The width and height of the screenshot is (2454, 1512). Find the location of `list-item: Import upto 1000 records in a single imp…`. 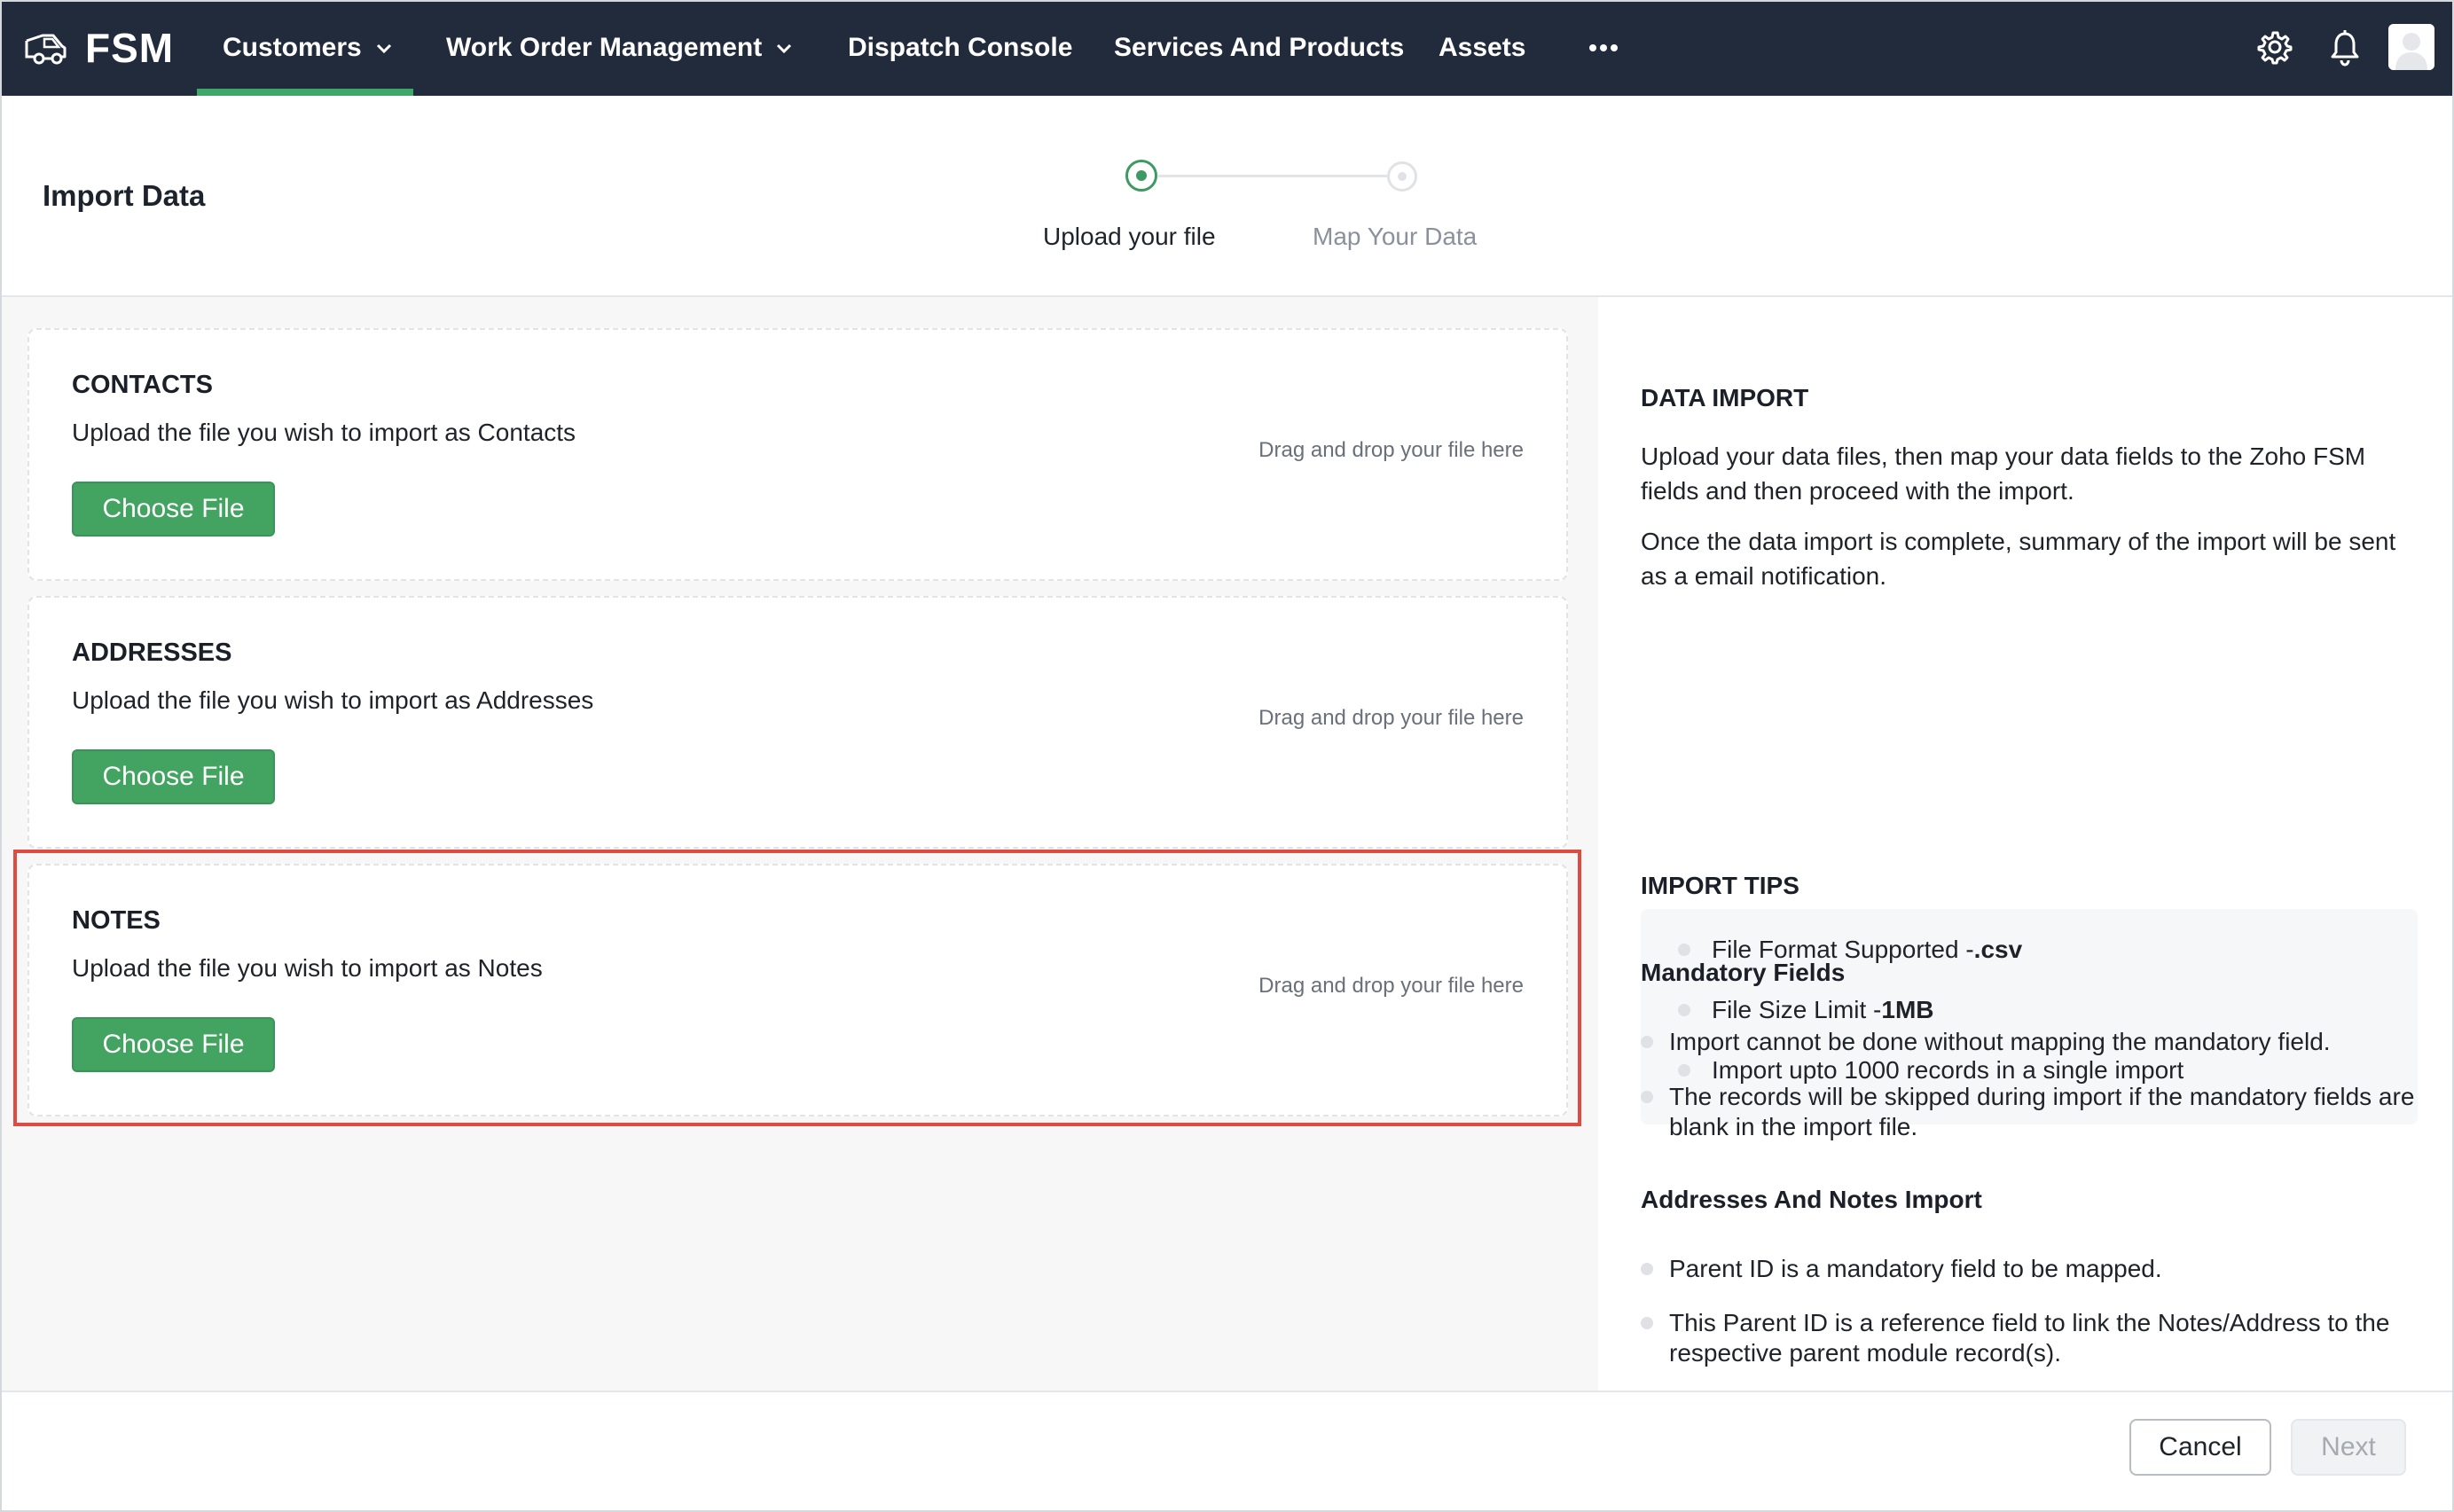

list-item: Import upto 1000 records in a single imp… is located at coordinates (1912, 1070).